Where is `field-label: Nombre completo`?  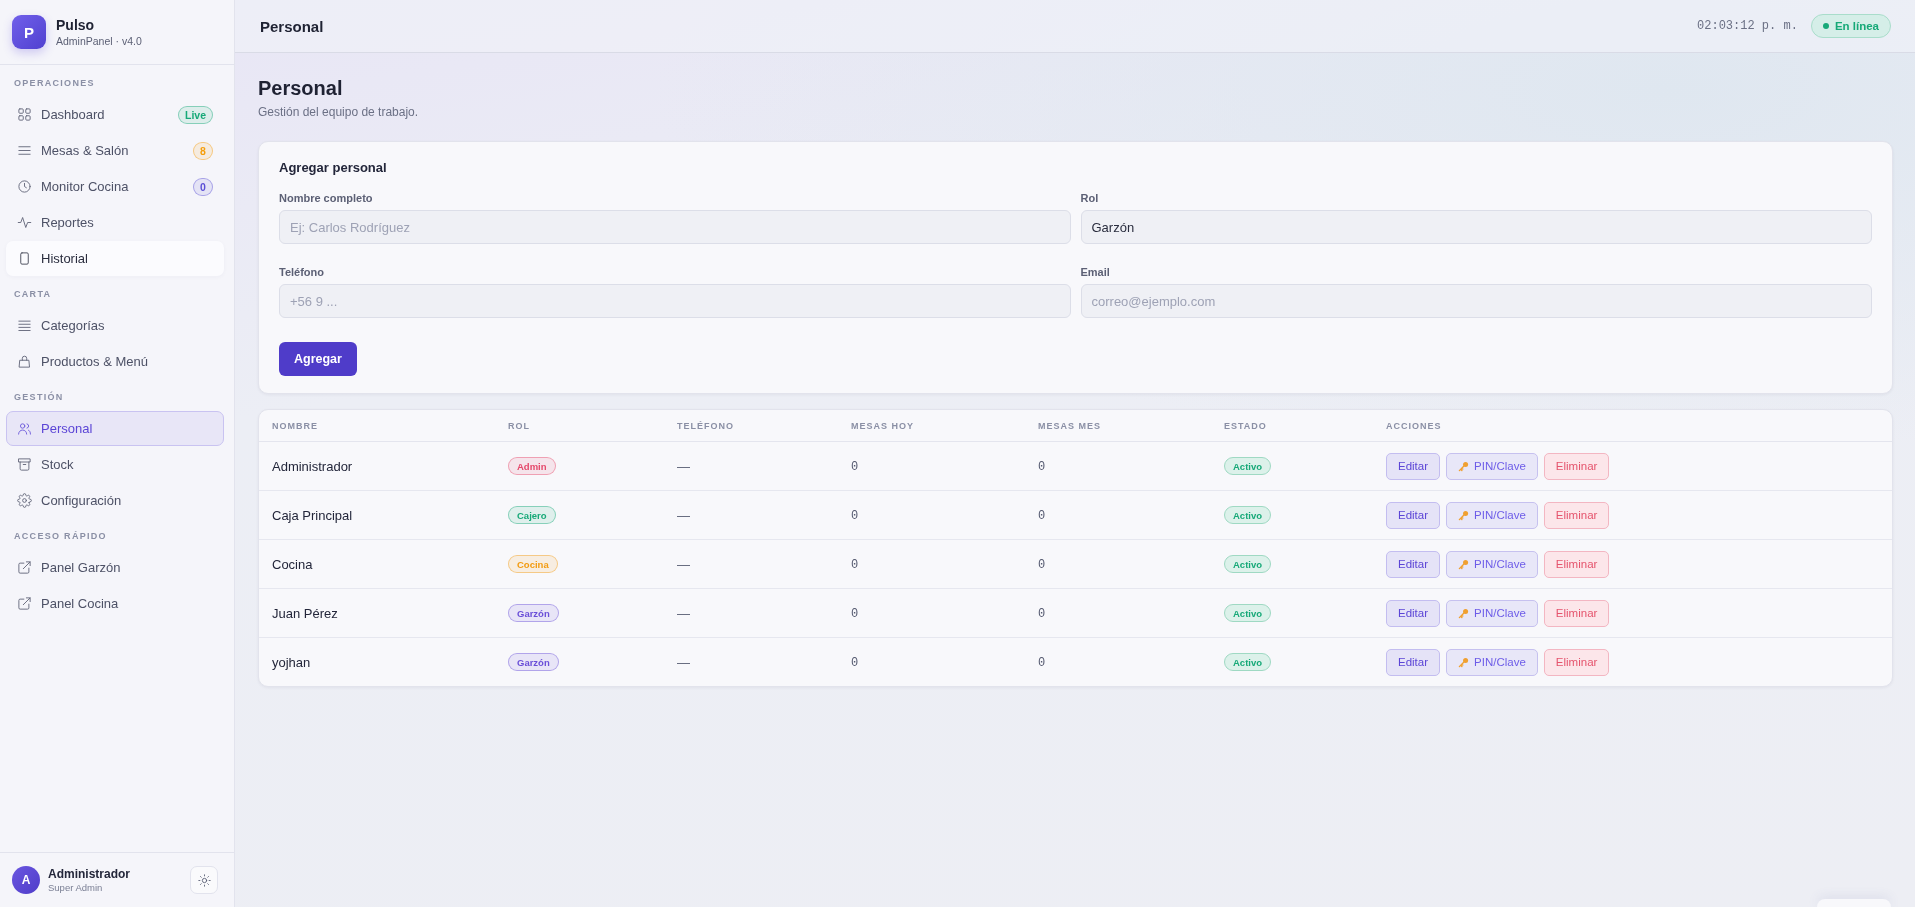
field-label: Nombre completo is located at coordinates (326, 198).